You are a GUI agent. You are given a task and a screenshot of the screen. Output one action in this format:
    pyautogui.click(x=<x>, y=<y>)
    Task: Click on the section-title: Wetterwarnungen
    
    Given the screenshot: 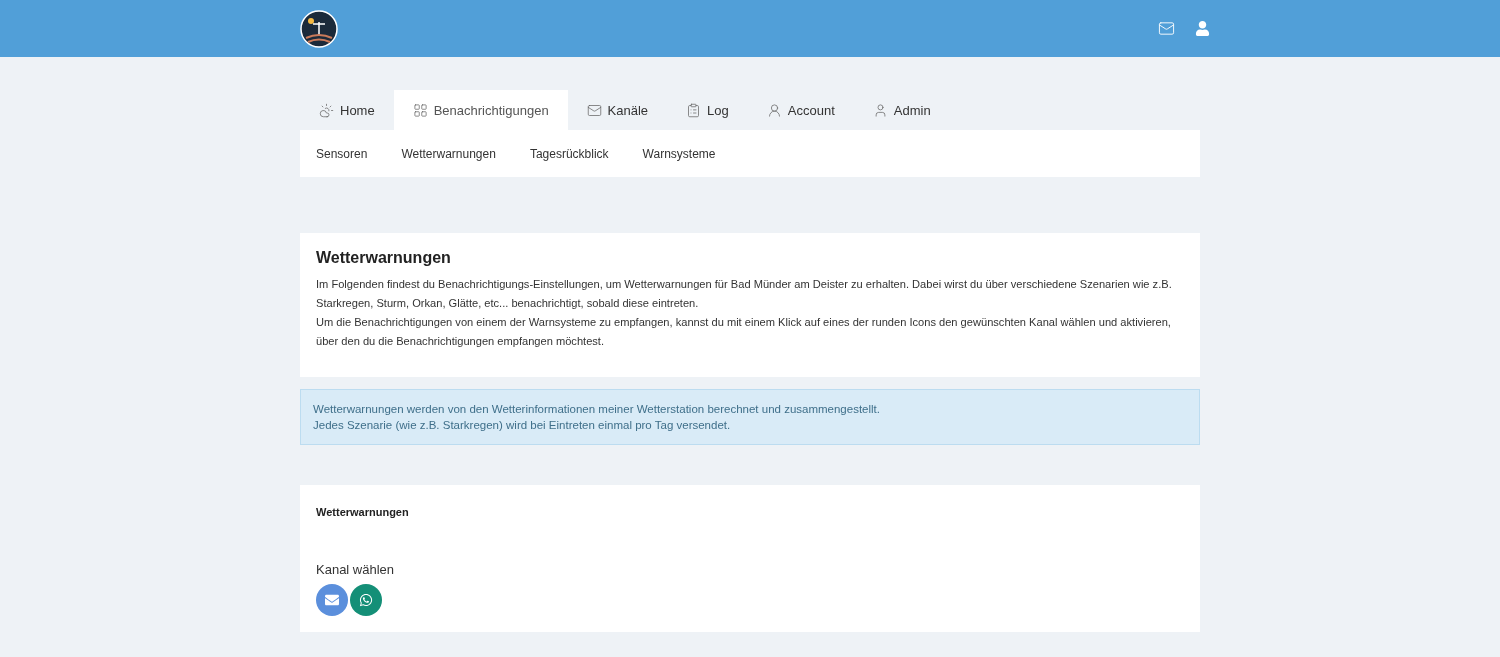 What is the action you would take?
    pyautogui.click(x=384, y=258)
    